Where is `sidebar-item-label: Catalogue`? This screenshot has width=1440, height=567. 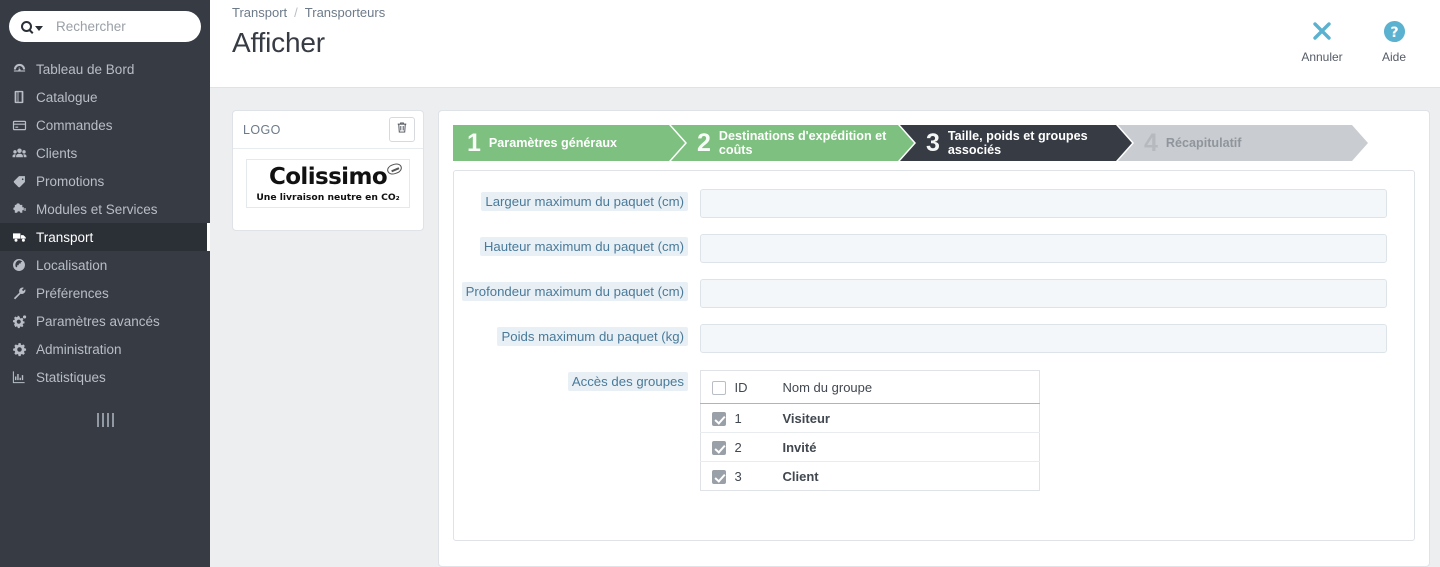
sidebar-item-label: Catalogue is located at coordinates (67, 97).